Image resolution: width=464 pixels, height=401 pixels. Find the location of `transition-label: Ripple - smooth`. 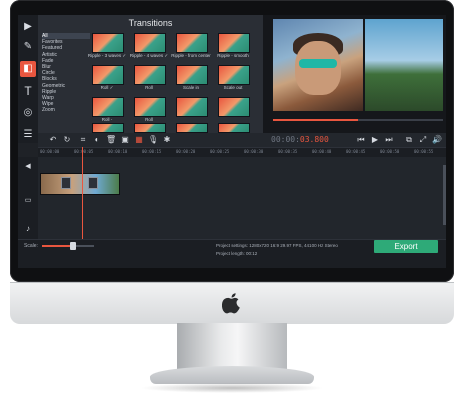

transition-label: Ripple - smooth is located at coordinates (233, 55).